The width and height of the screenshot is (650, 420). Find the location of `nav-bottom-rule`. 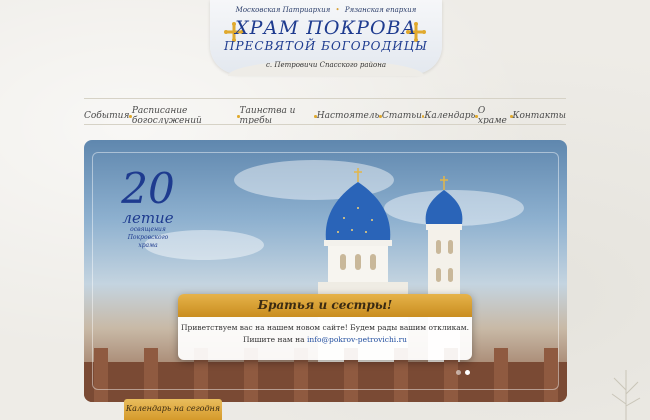

nav-bottom-rule is located at coordinates (325, 124).